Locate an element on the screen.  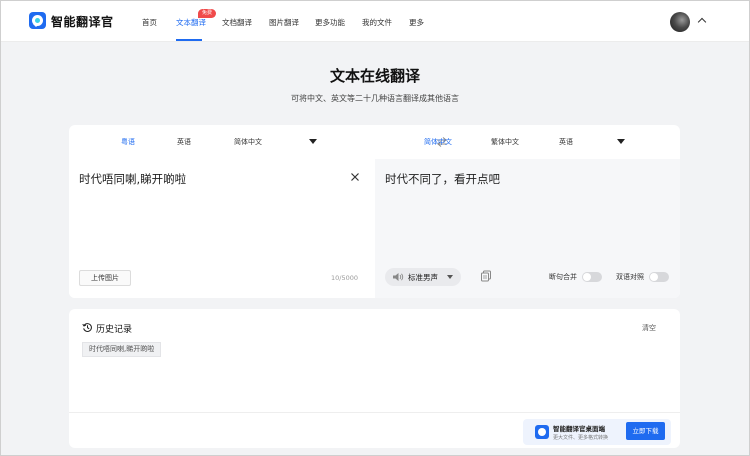
brand-name: 智能翻译官 is located at coordinates (82, 21).